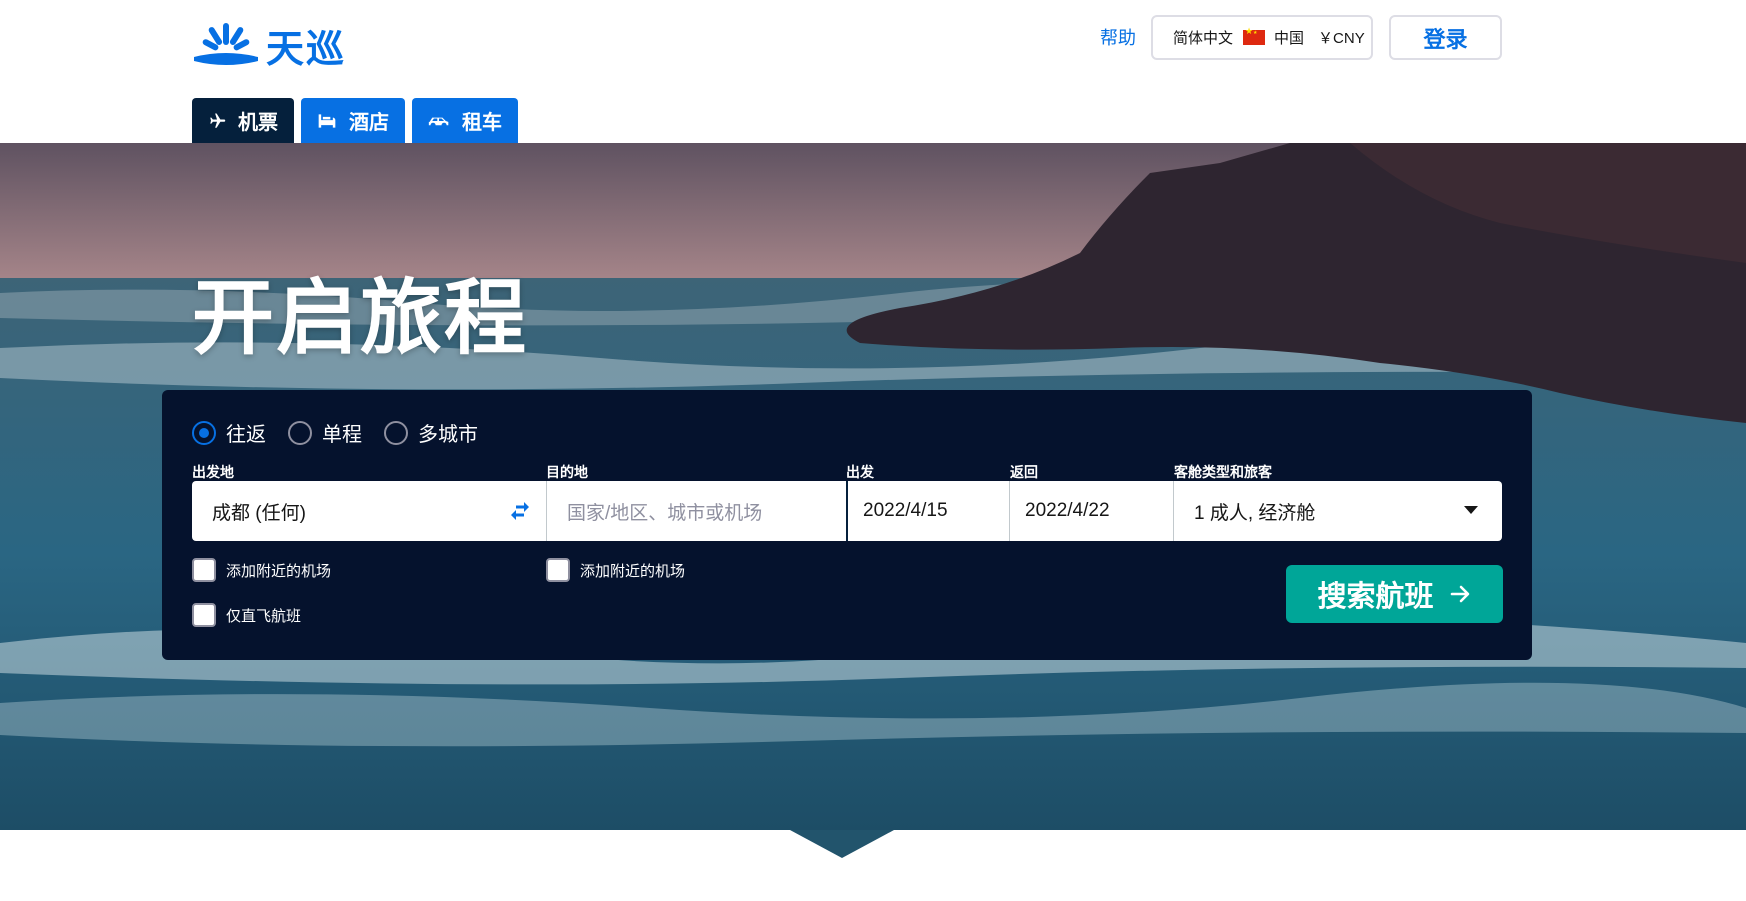 This screenshot has width=1746, height=901. What do you see at coordinates (1024, 473) in the screenshot?
I see `return-label: 返回` at bounding box center [1024, 473].